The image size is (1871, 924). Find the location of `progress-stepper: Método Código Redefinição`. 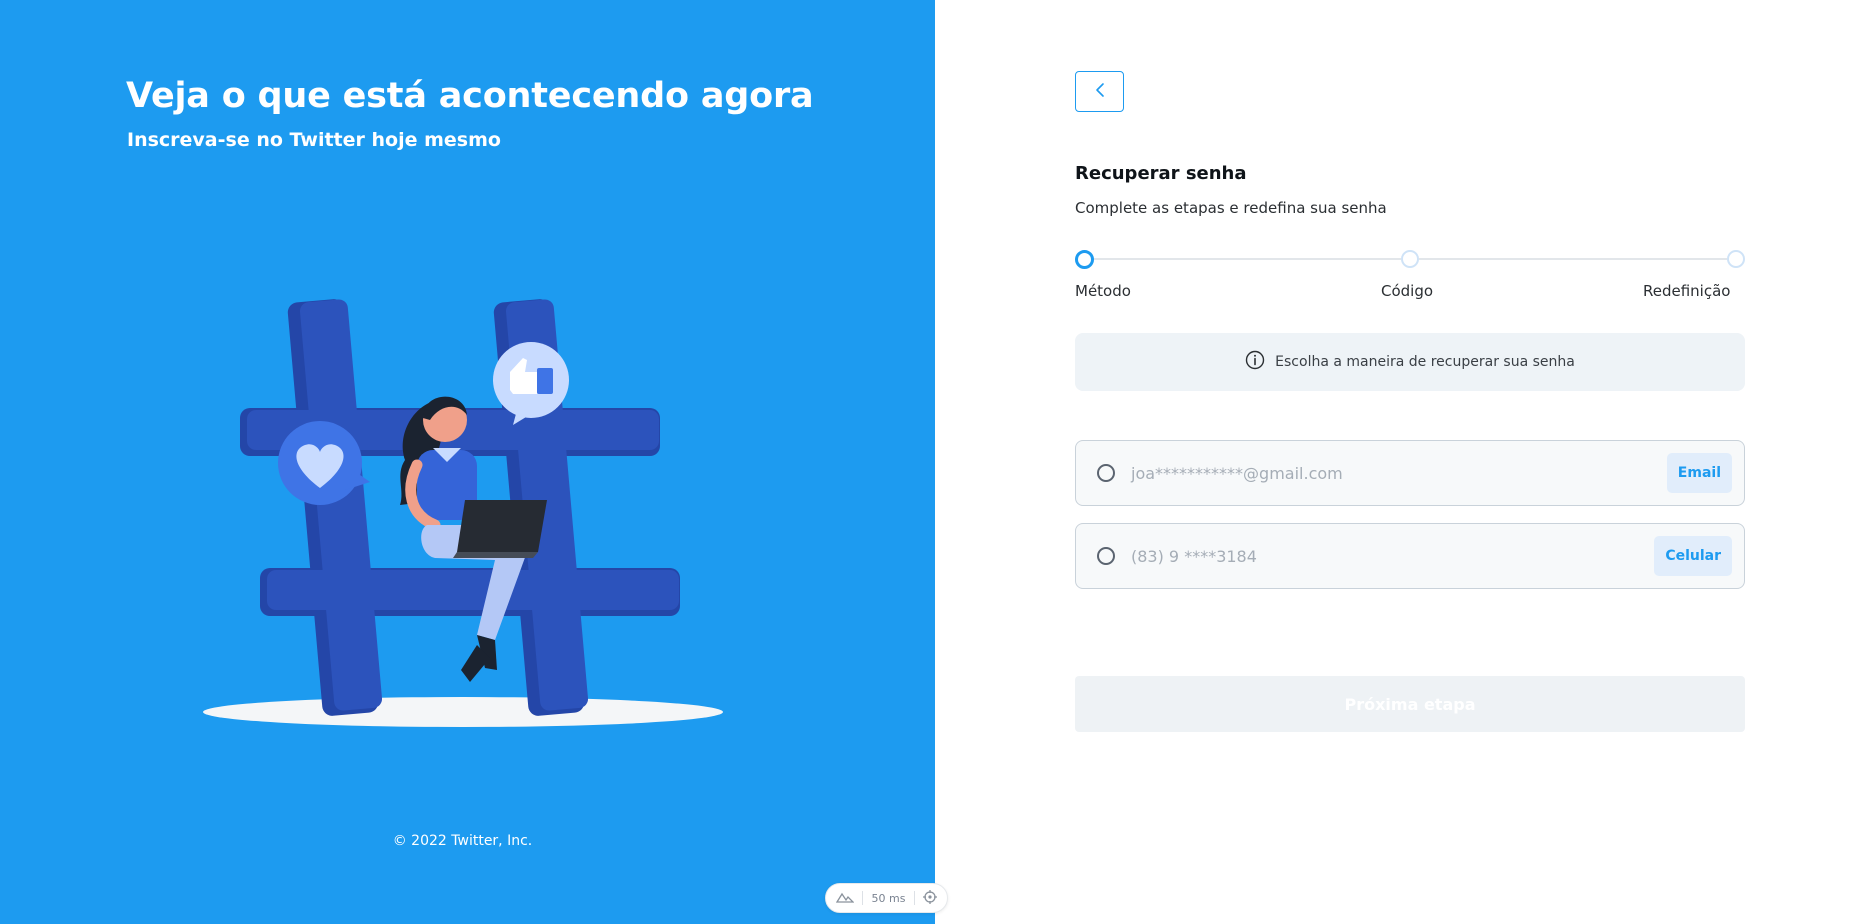

progress-stepper: Método Código Redefinição is located at coordinates (1410, 278).